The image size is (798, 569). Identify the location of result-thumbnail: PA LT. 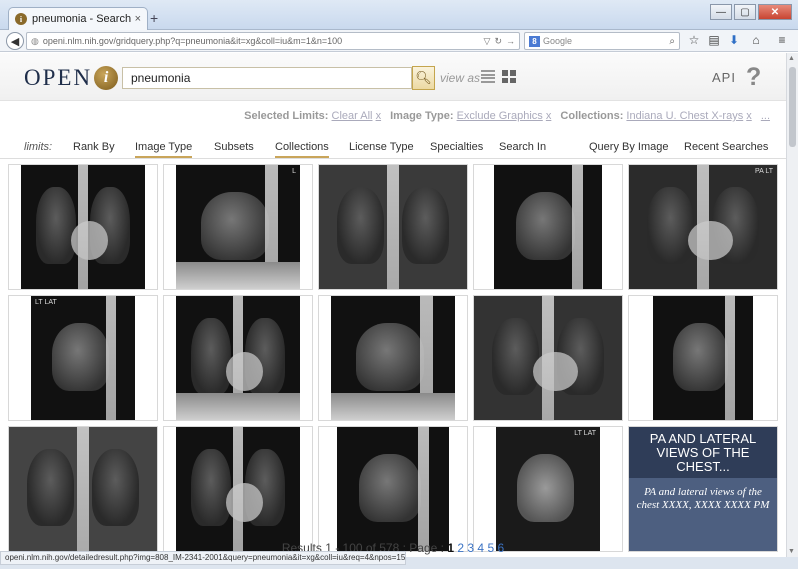
(703, 227).